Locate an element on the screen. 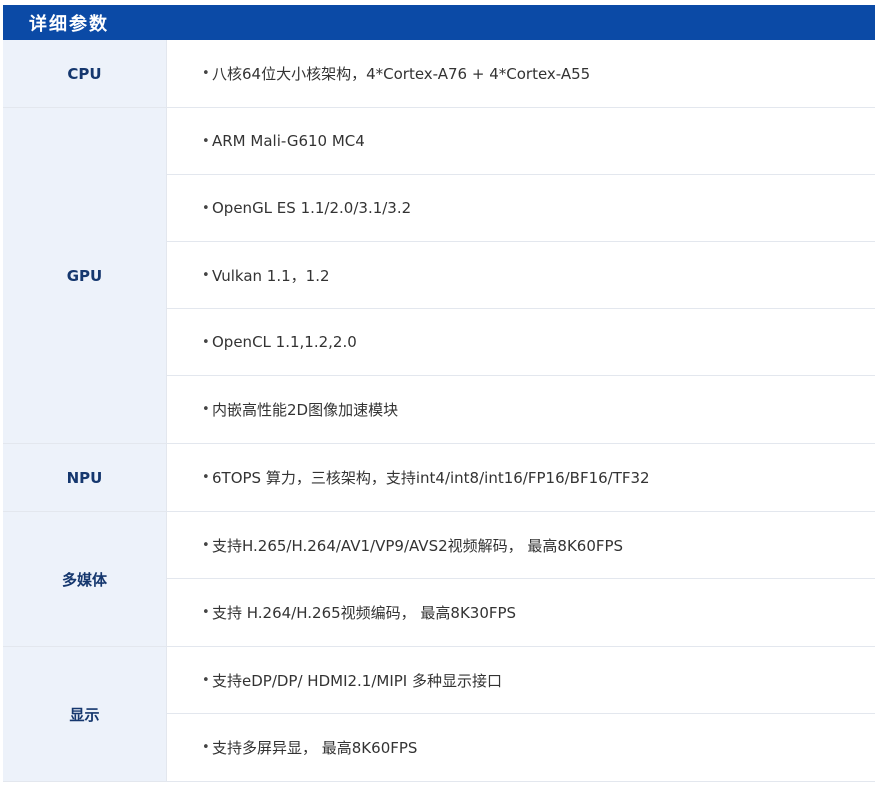  spec-item-text: 支持eDP/DP/ HDMI2.1/MIPI 多种显示接口 is located at coordinates (357, 680).